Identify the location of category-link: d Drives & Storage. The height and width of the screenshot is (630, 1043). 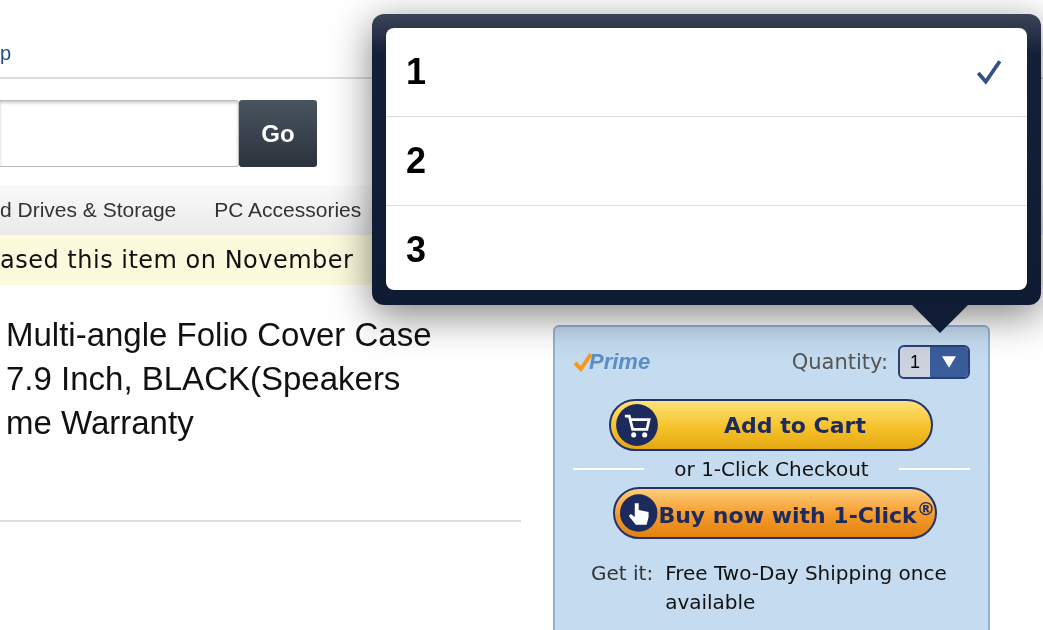
(88, 210).